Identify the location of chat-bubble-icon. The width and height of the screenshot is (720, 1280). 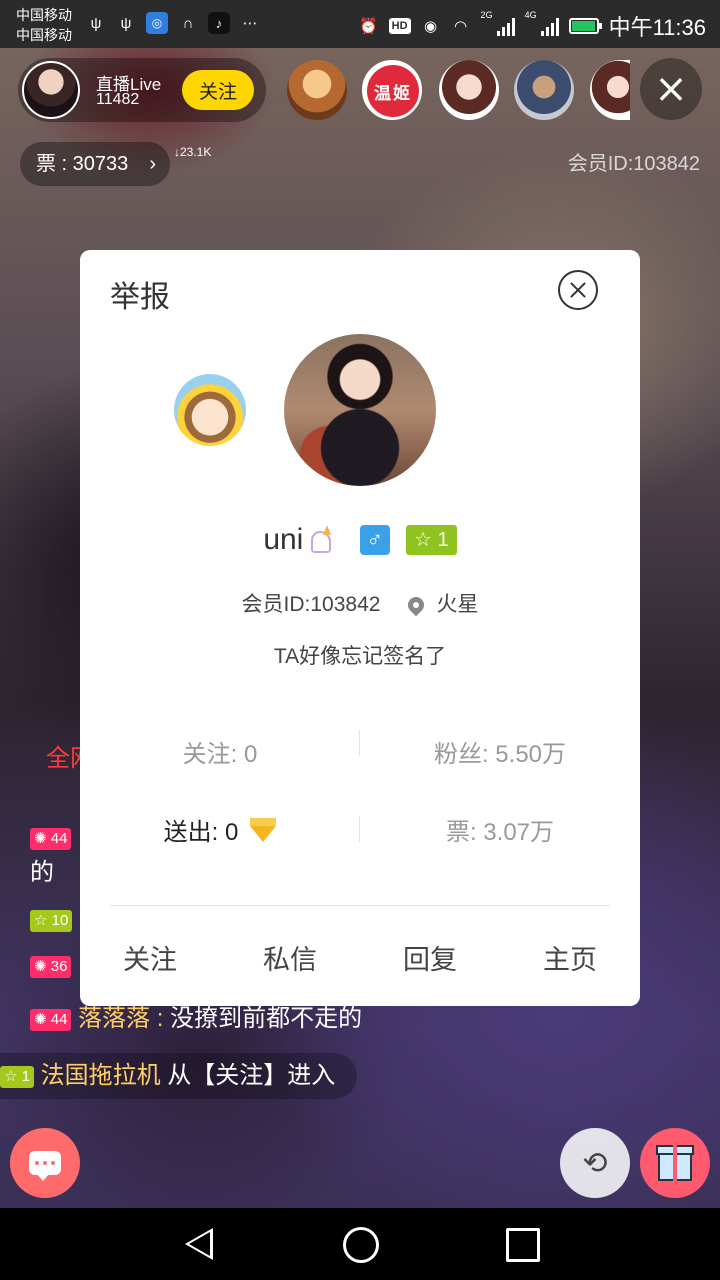
(45, 1166).